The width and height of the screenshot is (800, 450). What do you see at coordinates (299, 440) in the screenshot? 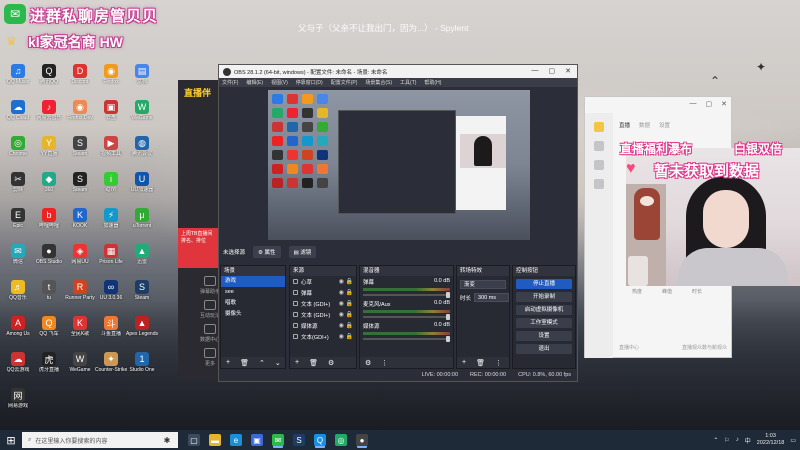
I see `steam-icon: S` at bounding box center [299, 440].